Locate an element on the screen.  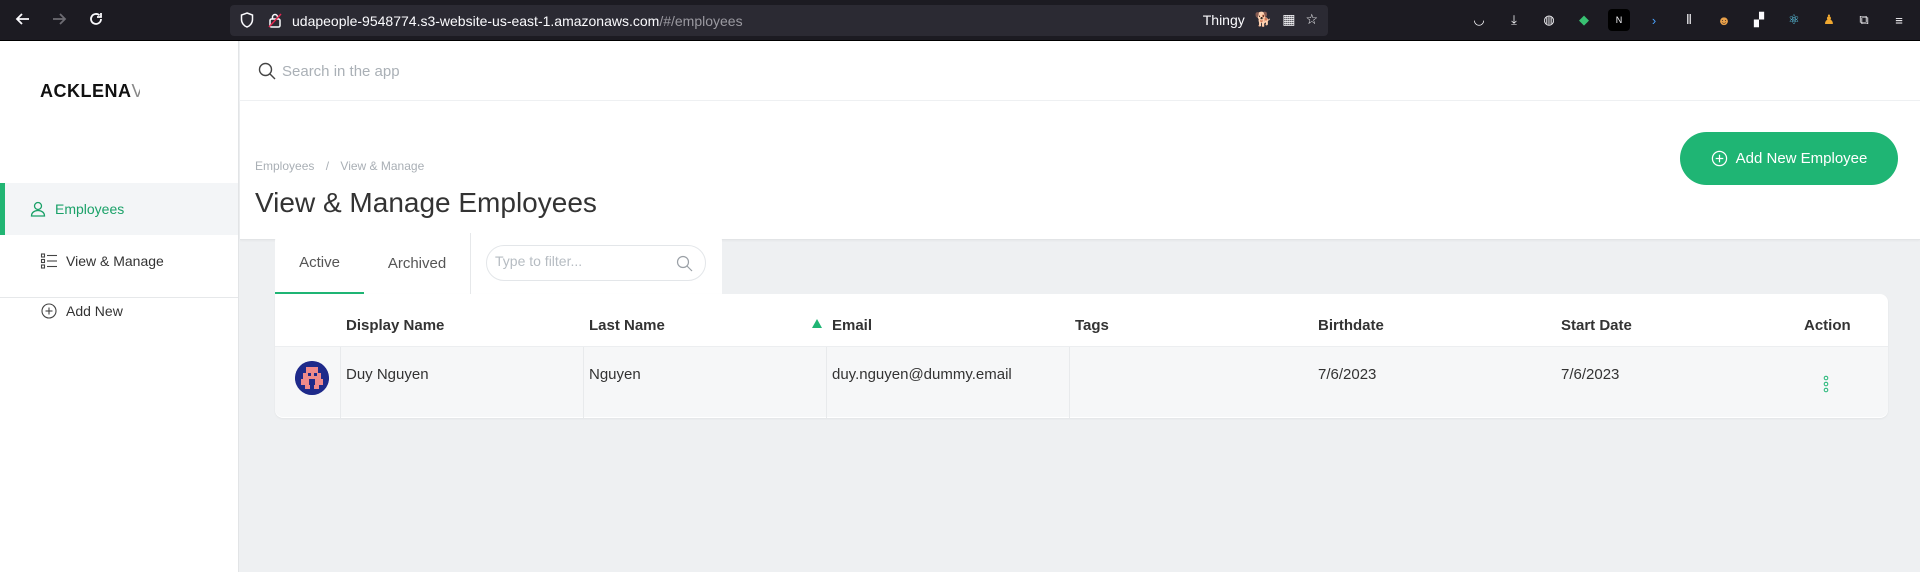
cell-email: duy.nguyen@dummy.email is located at coordinates (922, 374).